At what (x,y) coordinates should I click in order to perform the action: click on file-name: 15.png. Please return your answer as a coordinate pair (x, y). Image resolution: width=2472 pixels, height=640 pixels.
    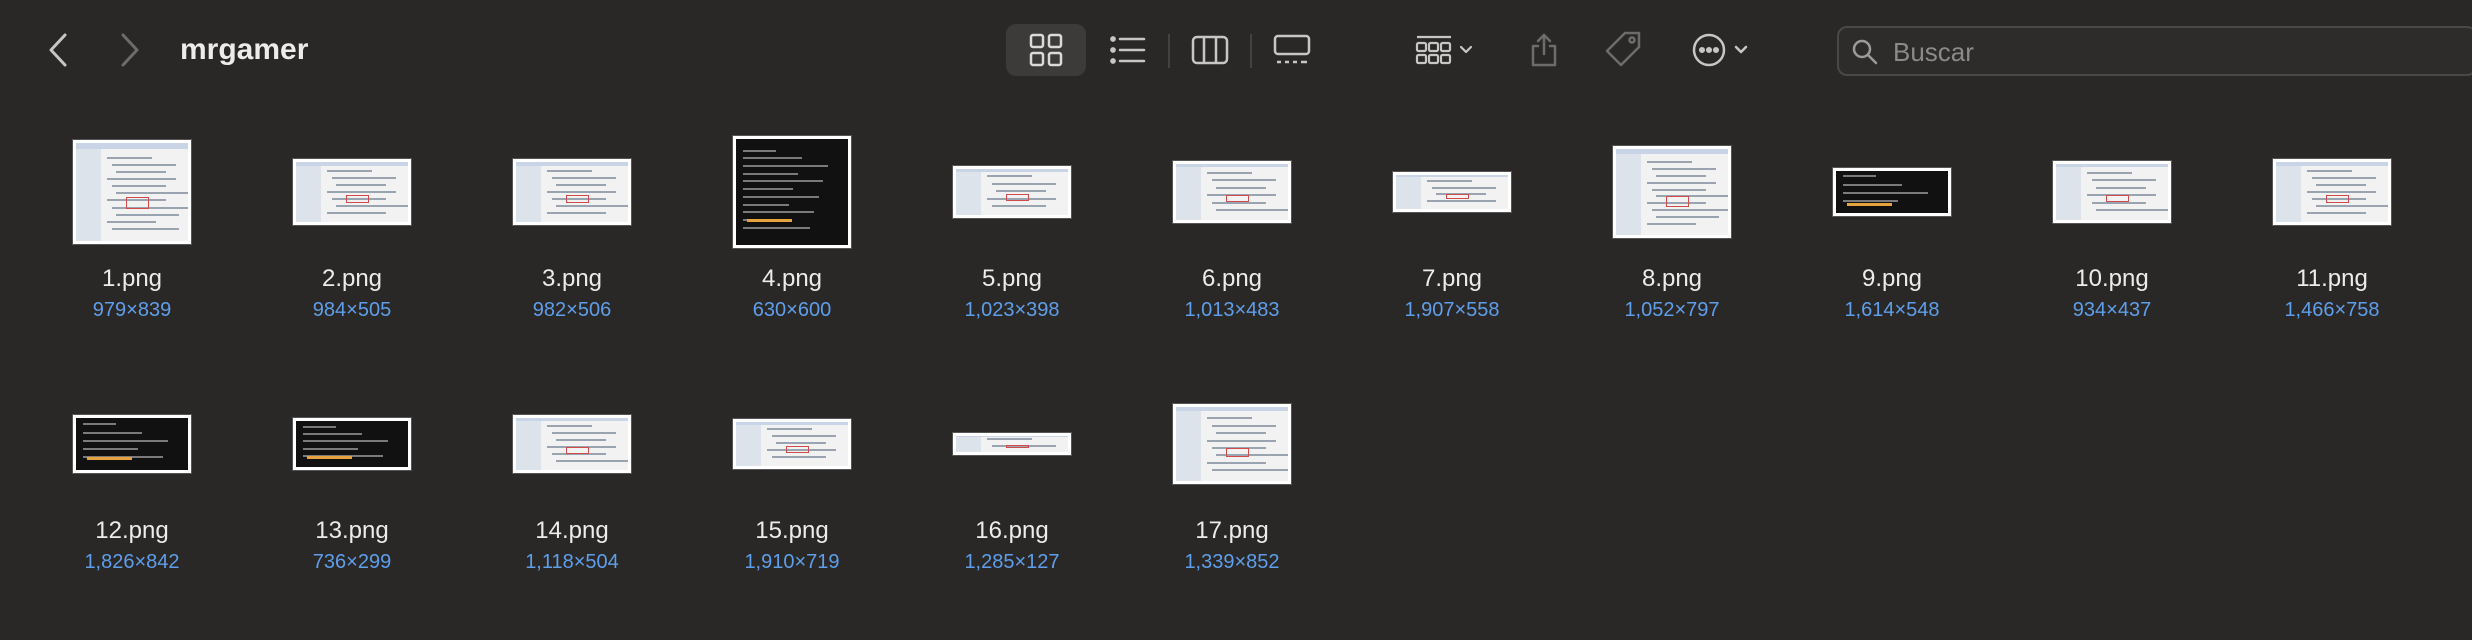
    Looking at the image, I should click on (792, 530).